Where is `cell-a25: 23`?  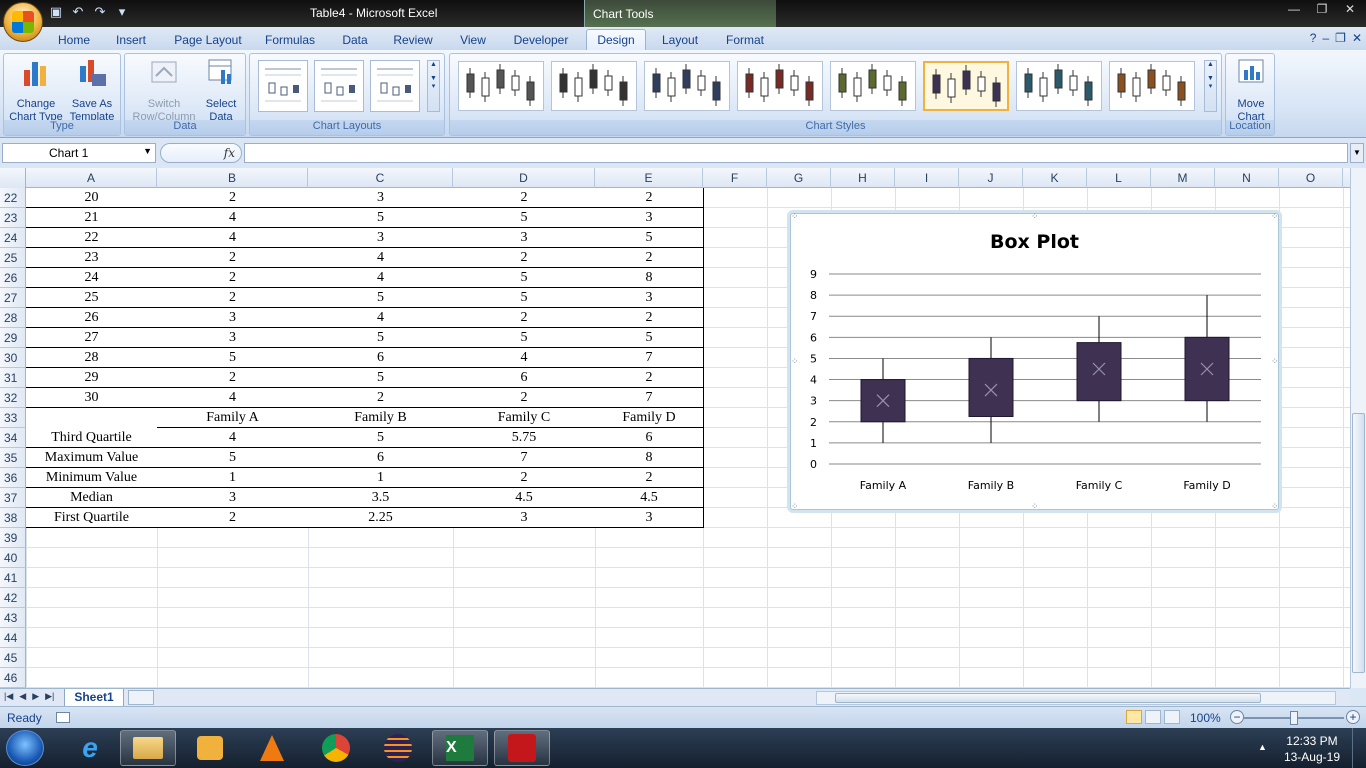
cell-a25: 23 is located at coordinates (92, 258).